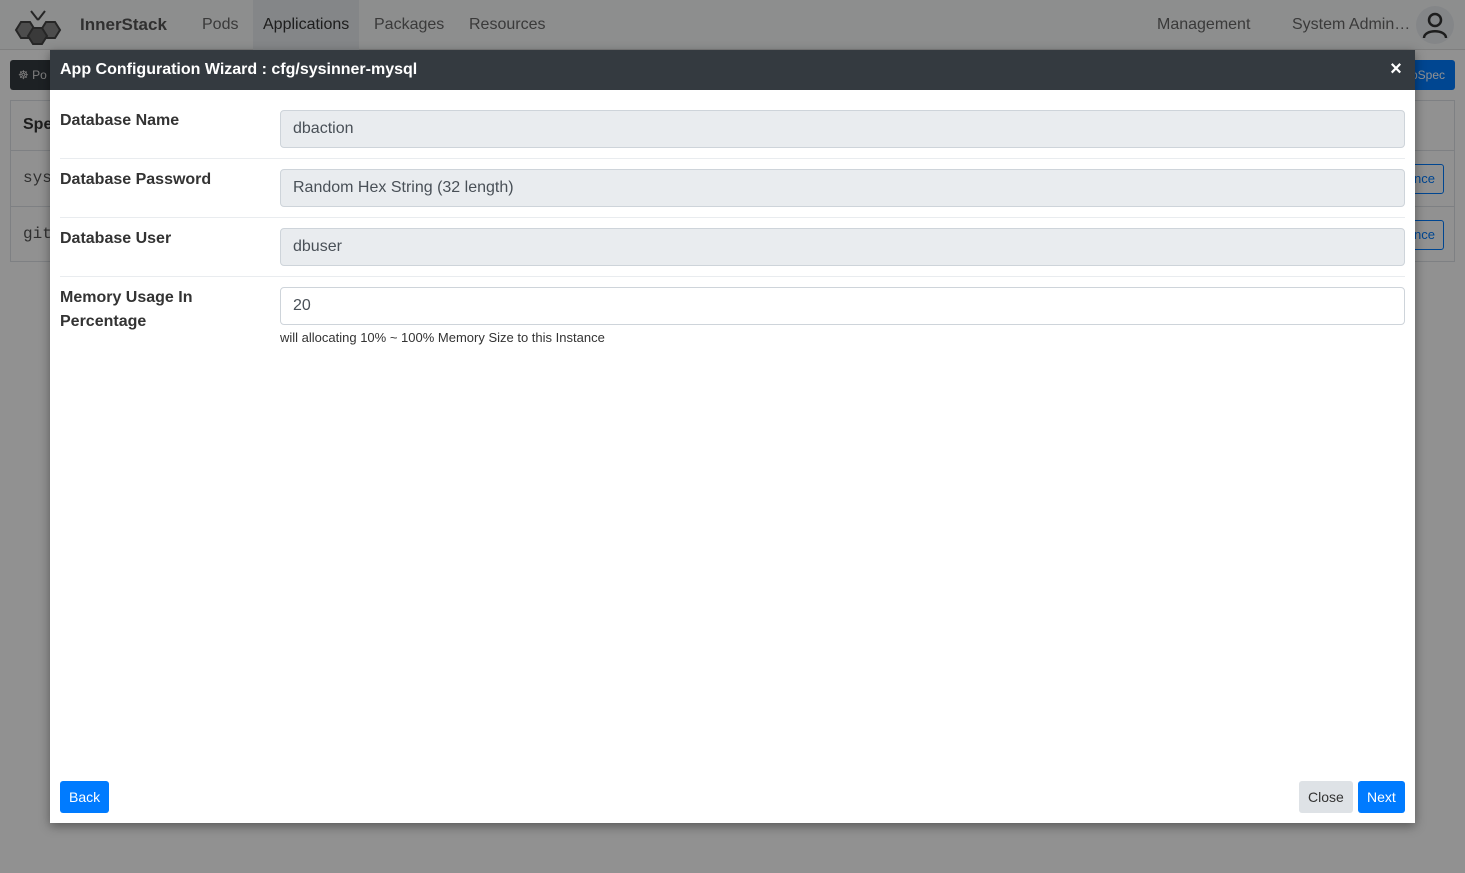  Describe the element at coordinates (842, 247) in the screenshot. I see `database-user-input` at that location.